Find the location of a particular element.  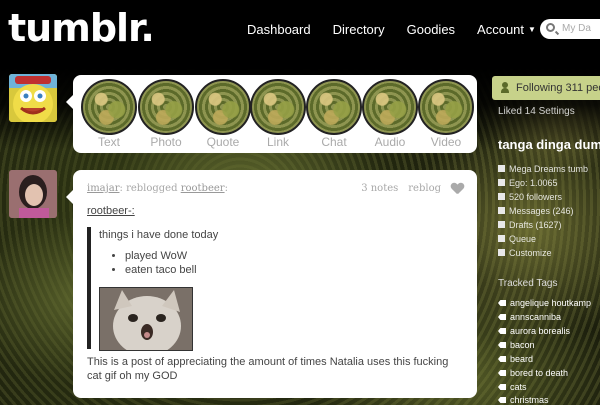

followers-icon is located at coordinates (501, 196).